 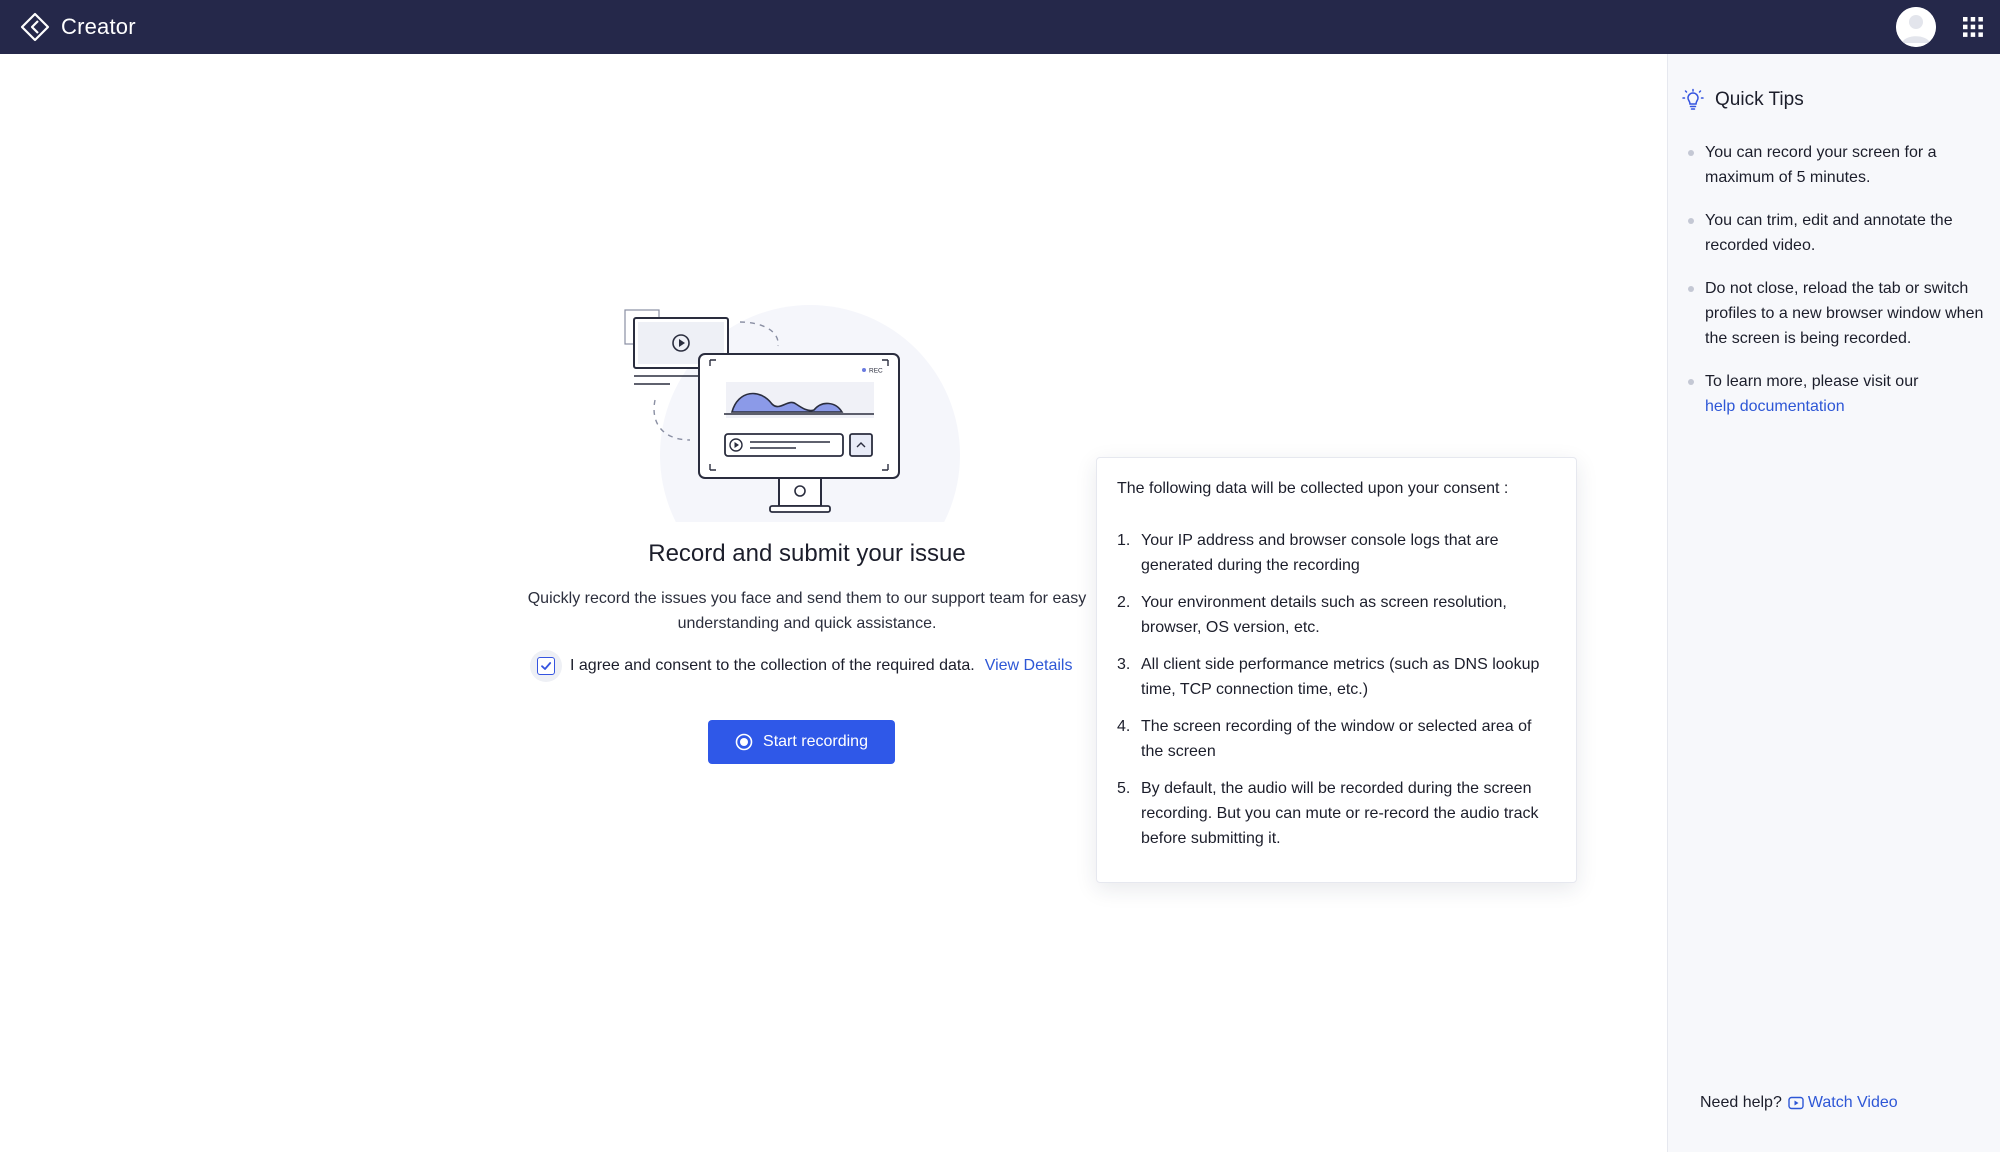 What do you see at coordinates (876, 371) in the screenshot?
I see `rec-label: REC` at bounding box center [876, 371].